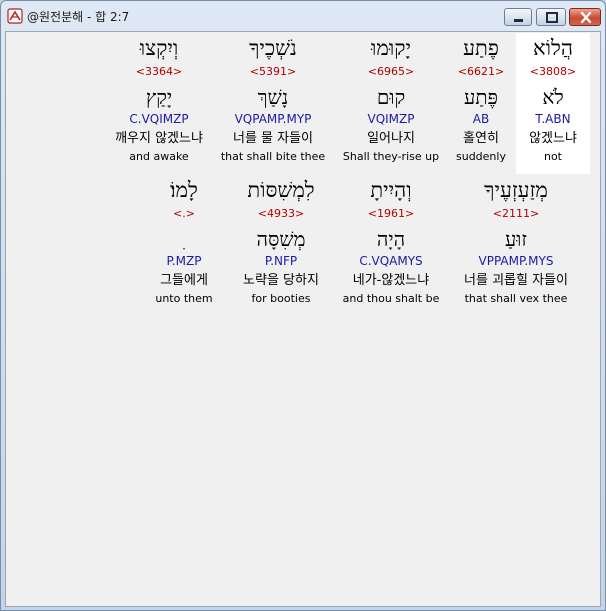  What do you see at coordinates (481, 72) in the screenshot?
I see `strong-number: <6621>` at bounding box center [481, 72].